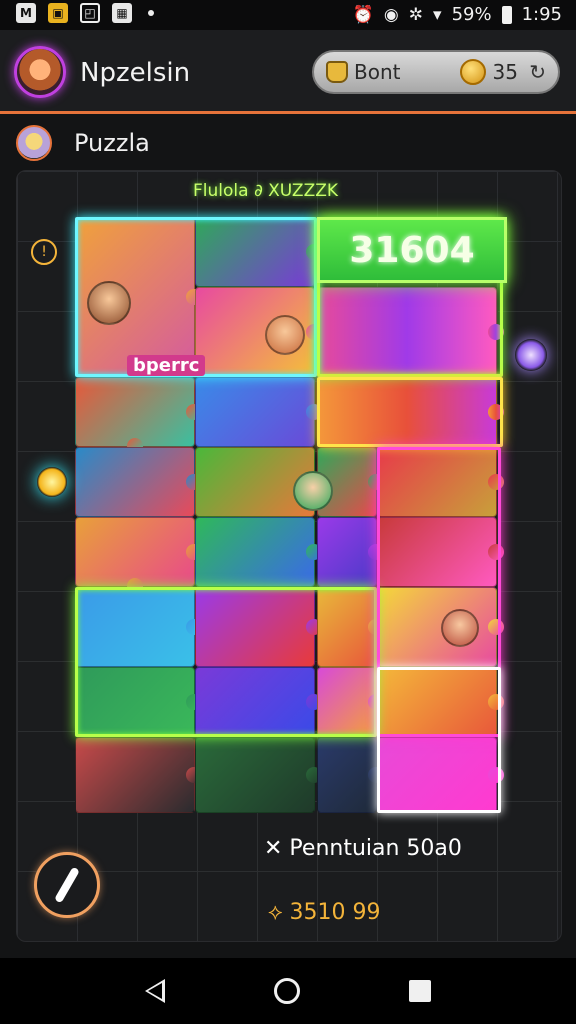 The height and width of the screenshot is (1024, 576). What do you see at coordinates (40, 72) in the screenshot?
I see `avatar` at bounding box center [40, 72].